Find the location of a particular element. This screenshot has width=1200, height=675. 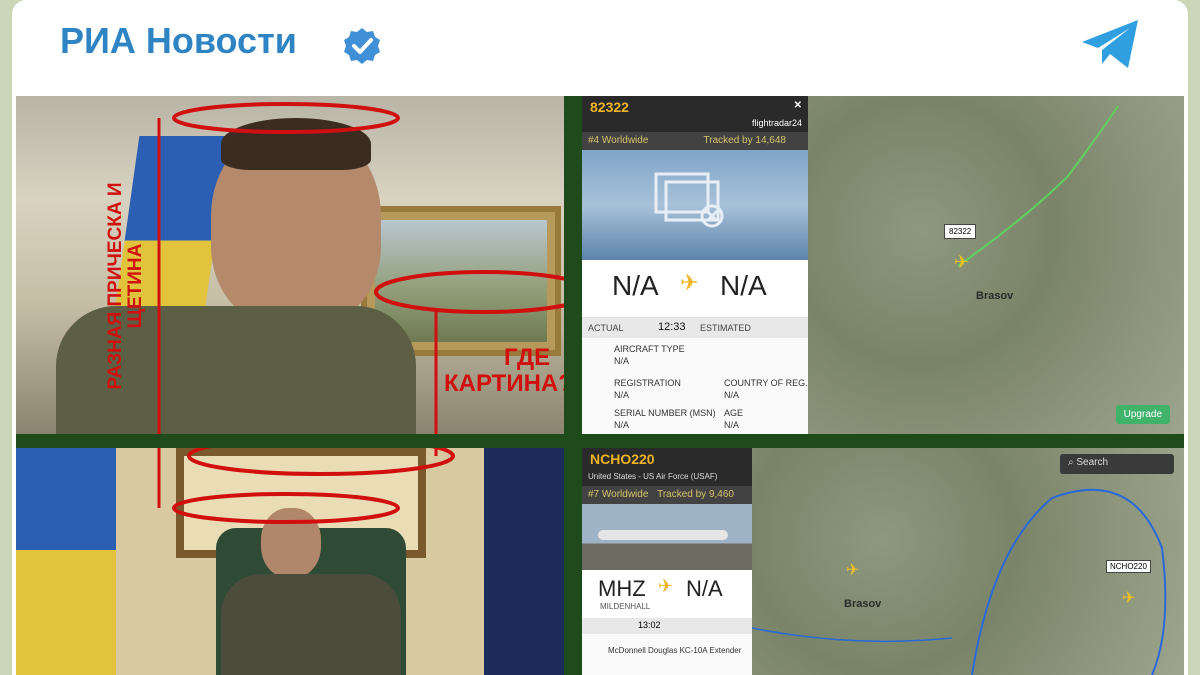

map-flight-label-bottom: NCHO220 is located at coordinates (1128, 566).